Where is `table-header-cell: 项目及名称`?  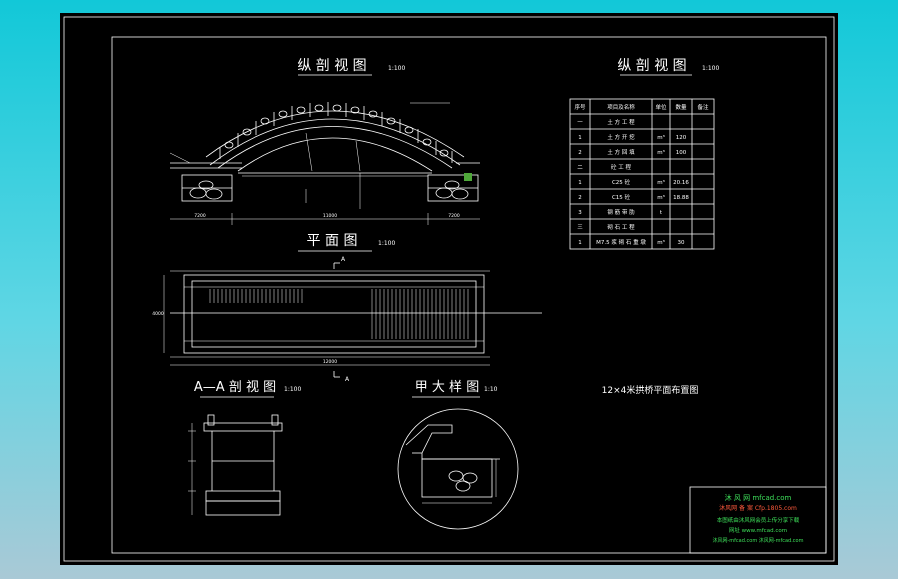
table-header-cell: 项目及名称 is located at coordinates (621, 107).